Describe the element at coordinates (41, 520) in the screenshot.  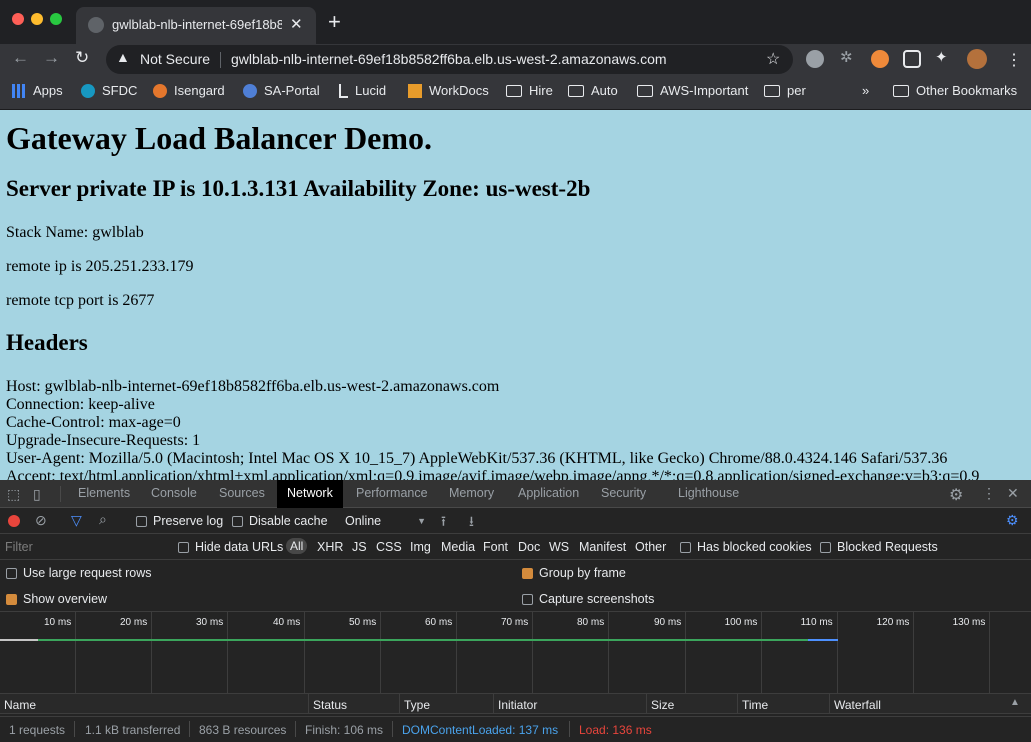
I see `clear-icon: ⊘` at that location.